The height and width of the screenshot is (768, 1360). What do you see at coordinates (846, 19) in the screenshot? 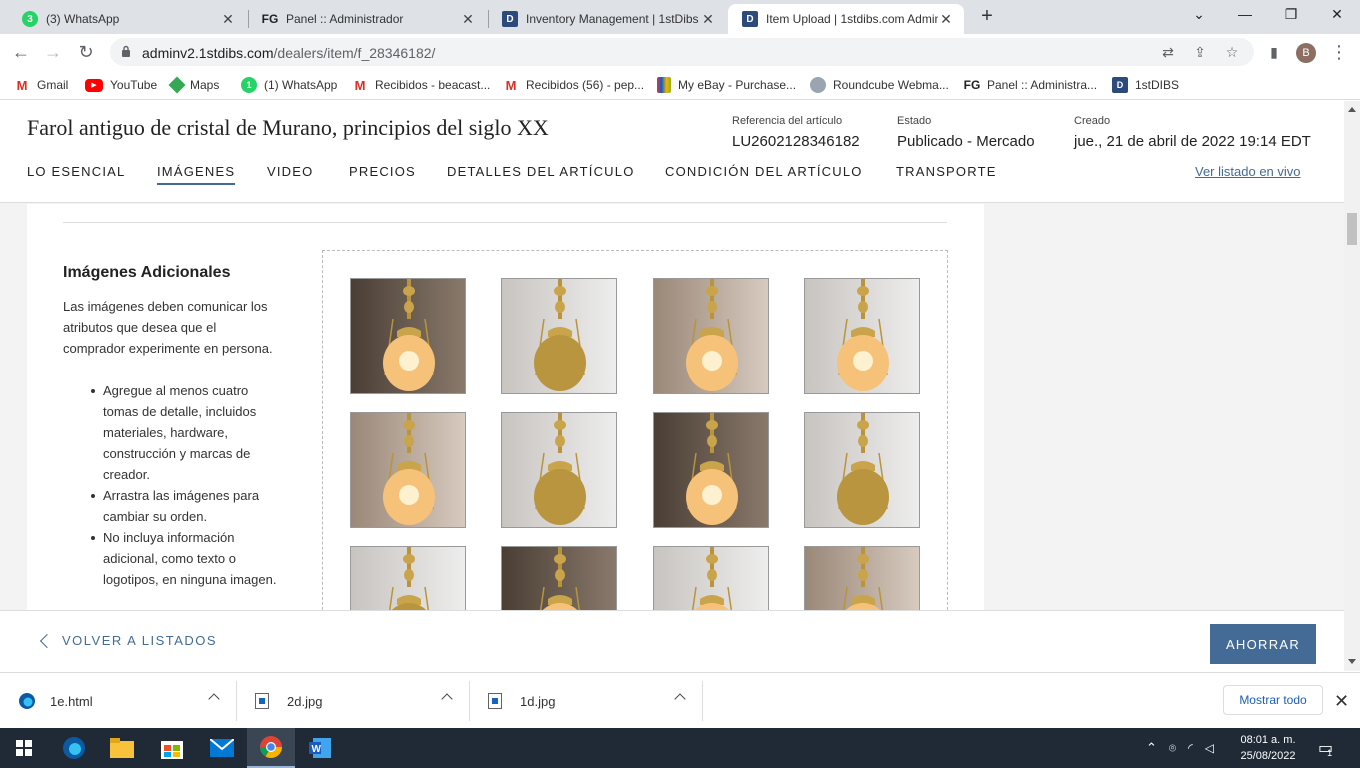
I see `tab-item-upload: D Item Upload | 1stdibs.com Admin ✕` at bounding box center [846, 19].